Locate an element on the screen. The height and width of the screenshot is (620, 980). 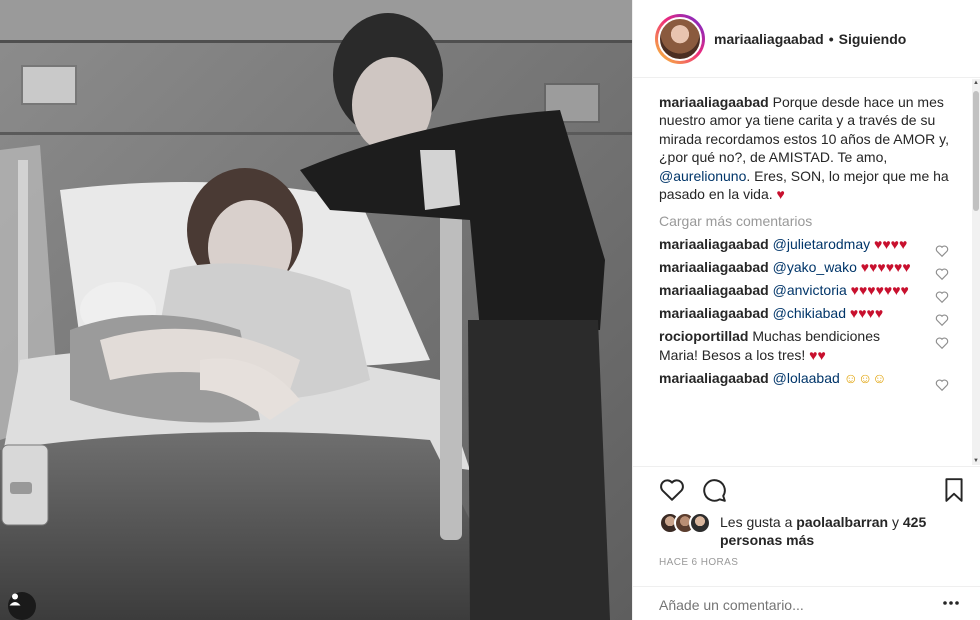
post-actions-bar is located at coordinates (806, 488).